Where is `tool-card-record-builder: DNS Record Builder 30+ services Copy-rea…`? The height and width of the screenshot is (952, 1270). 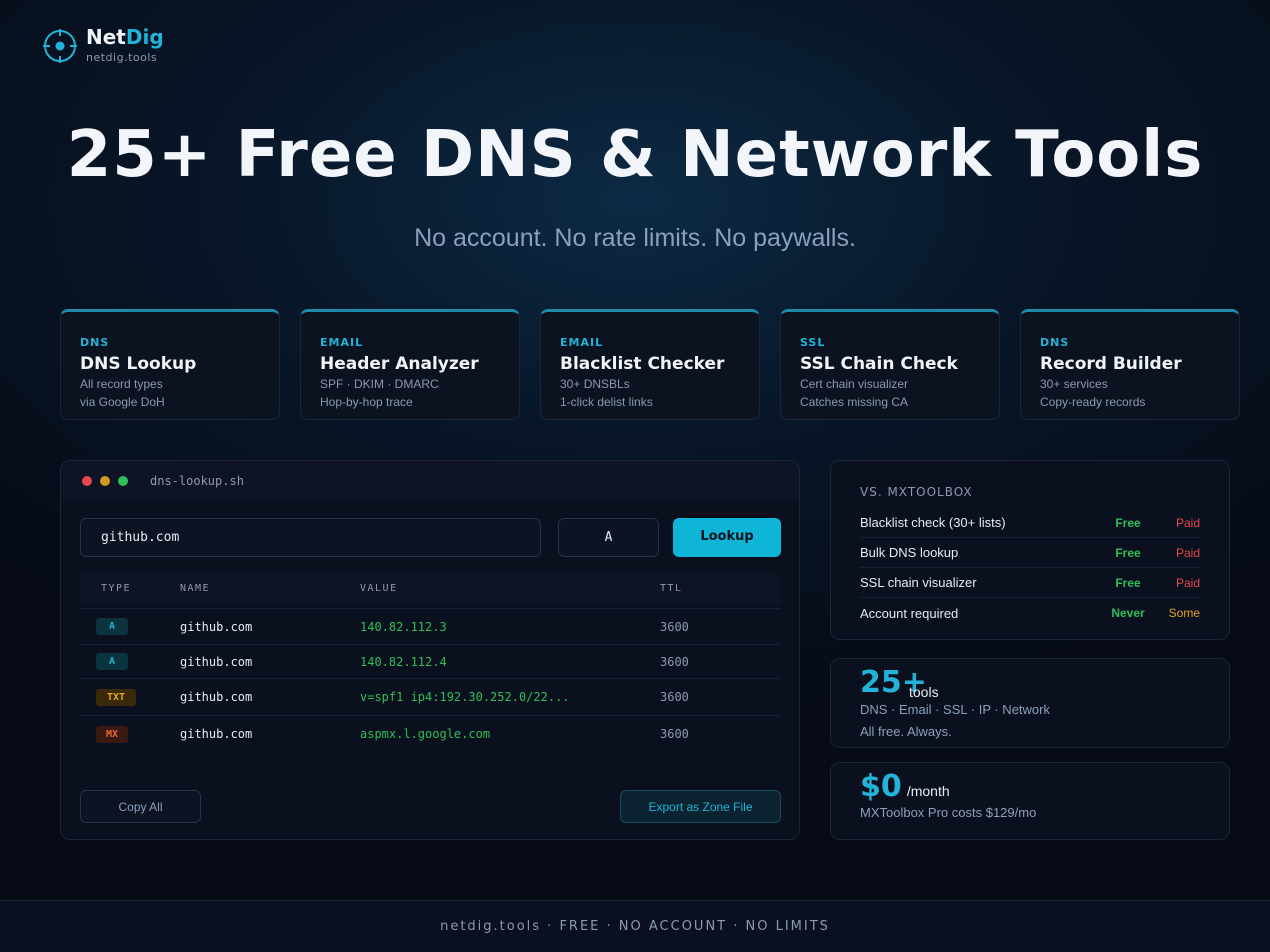 tool-card-record-builder: DNS Record Builder 30+ services Copy-rea… is located at coordinates (1130, 364).